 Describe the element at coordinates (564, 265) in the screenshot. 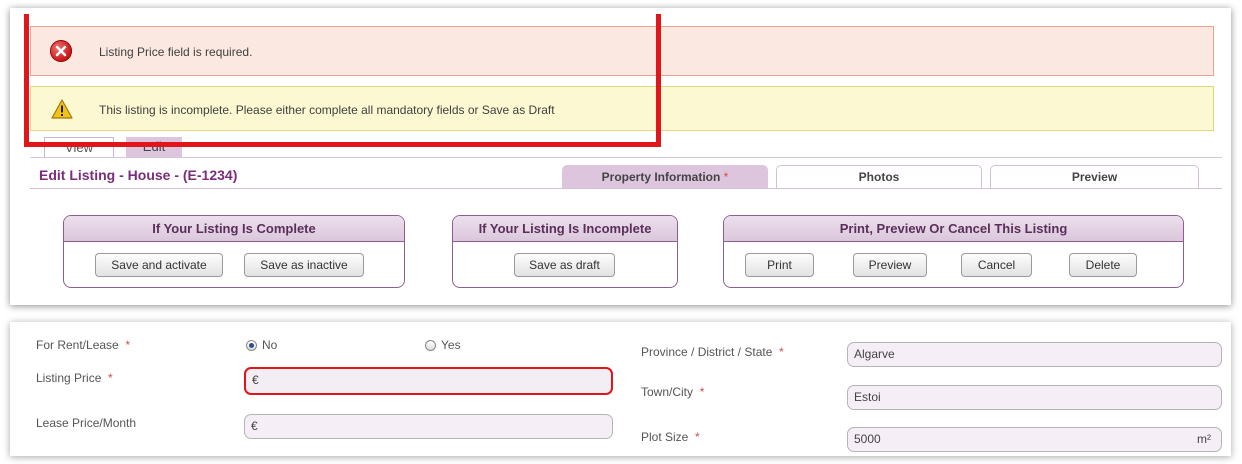

I see `save-as-draft-button: Save as draft` at that location.